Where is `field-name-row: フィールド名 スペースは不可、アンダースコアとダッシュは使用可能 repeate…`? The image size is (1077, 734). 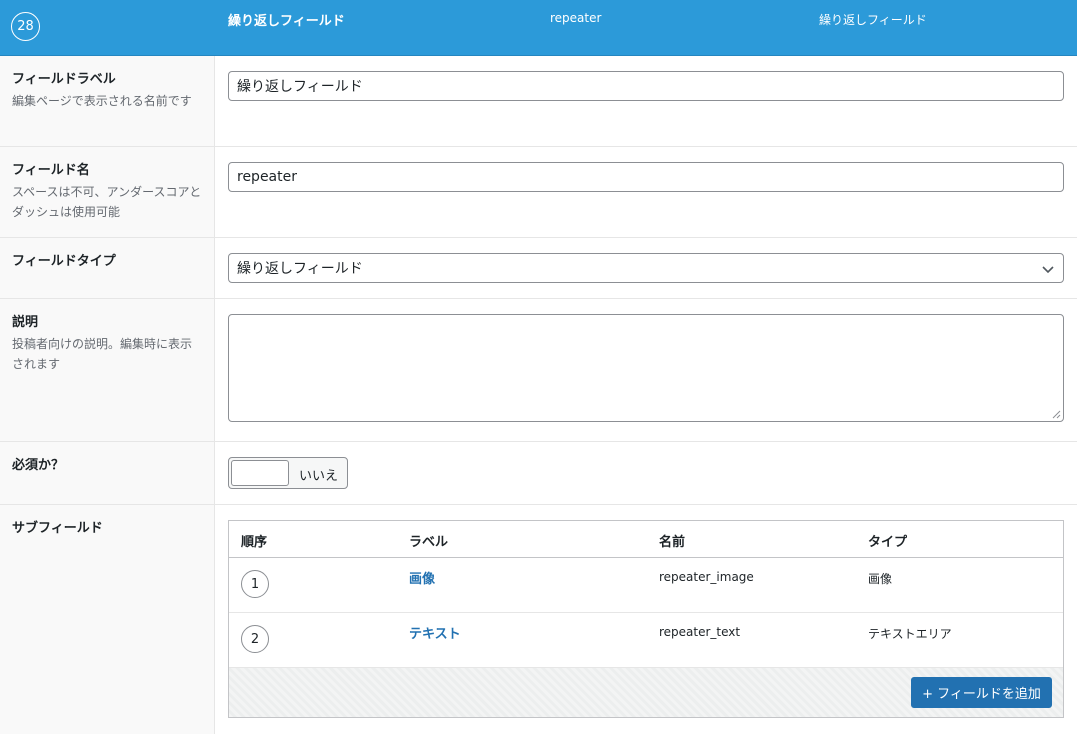 field-name-row: フィールド名 スペースは不可、アンダースコアとダッシュは使用可能 repeate… is located at coordinates (538, 192).